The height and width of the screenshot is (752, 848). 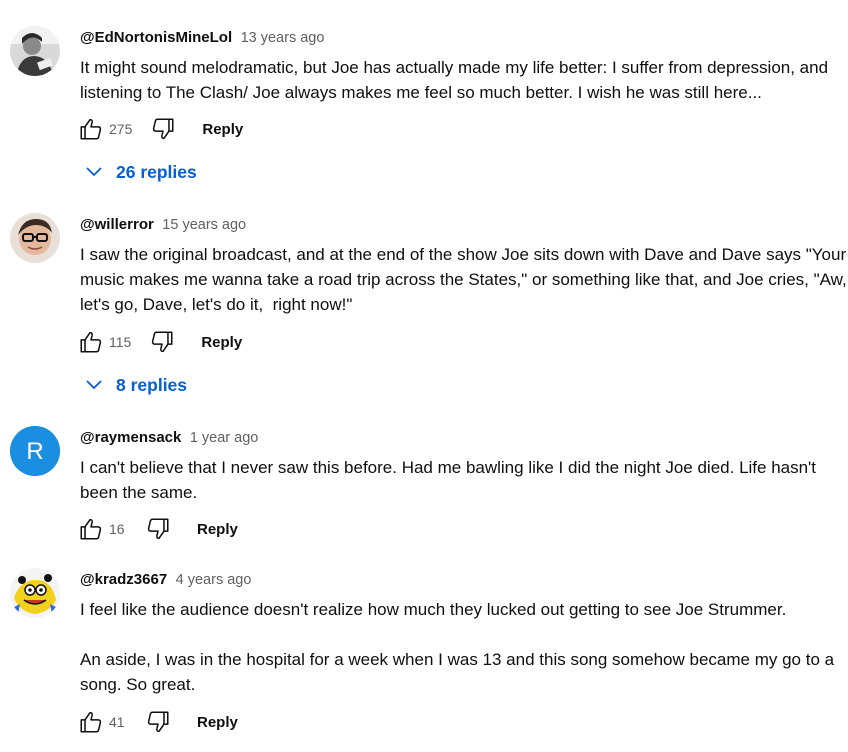 I want to click on comment-actions: 16 Reply, so click(x=157, y=529).